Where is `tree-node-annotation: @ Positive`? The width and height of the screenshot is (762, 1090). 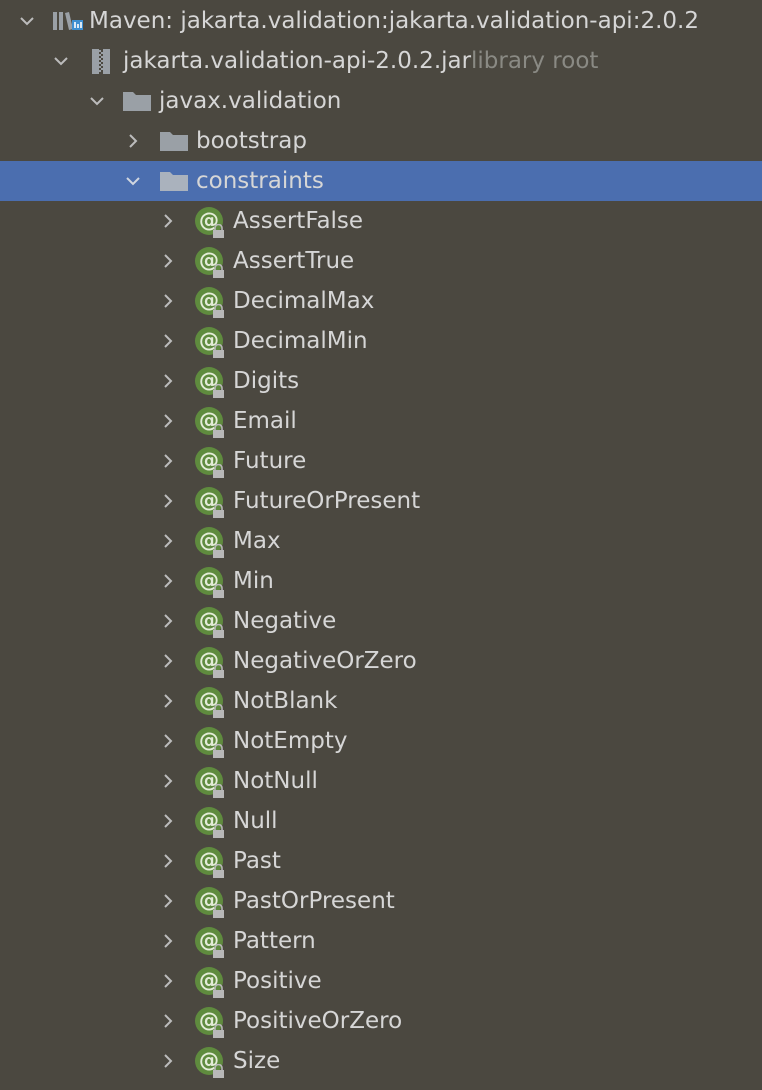
tree-node-annotation: @ Positive is located at coordinates (381, 981).